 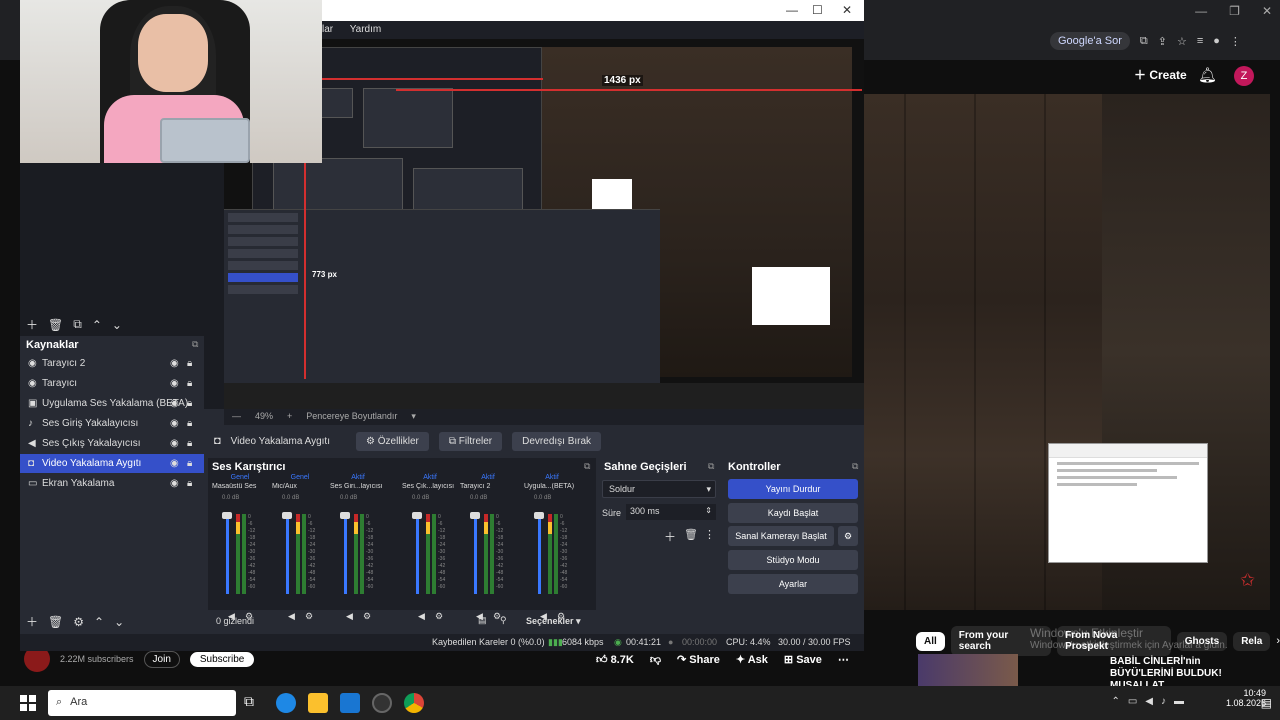 What do you see at coordinates (1162, 41) in the screenshot?
I see `share-icon: ⇪` at bounding box center [1162, 41].